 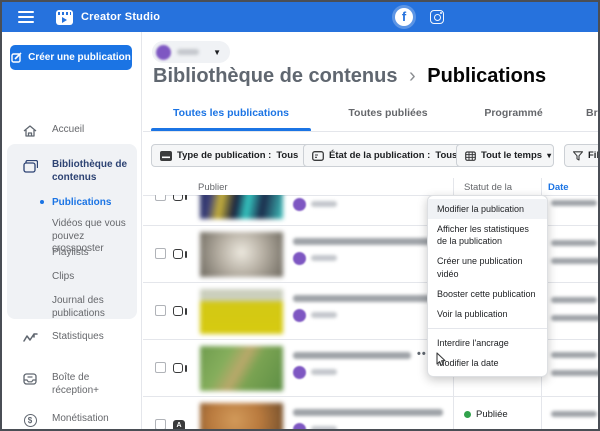 I want to click on breadcrumb: Bibliothèque de contenus › Publications, so click(x=349, y=76).